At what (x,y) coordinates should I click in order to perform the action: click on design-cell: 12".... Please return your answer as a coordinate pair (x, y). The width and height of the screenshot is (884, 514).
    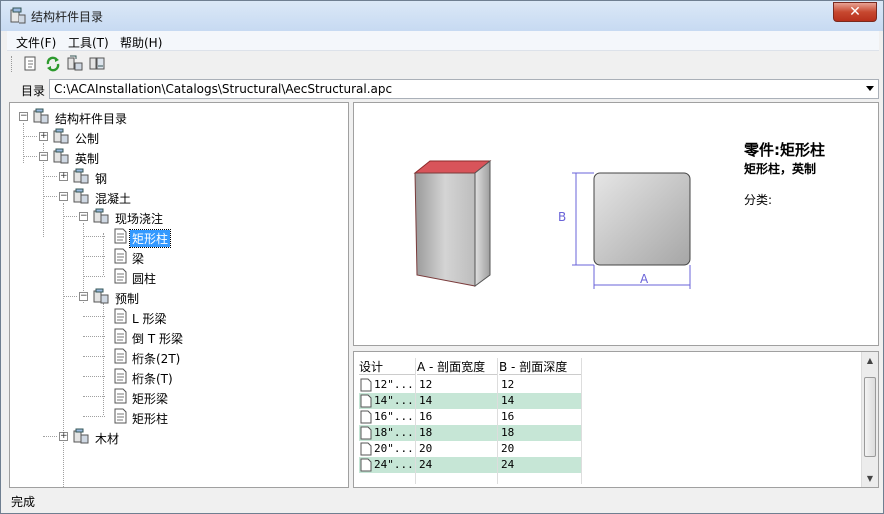
    Looking at the image, I should click on (394, 384).